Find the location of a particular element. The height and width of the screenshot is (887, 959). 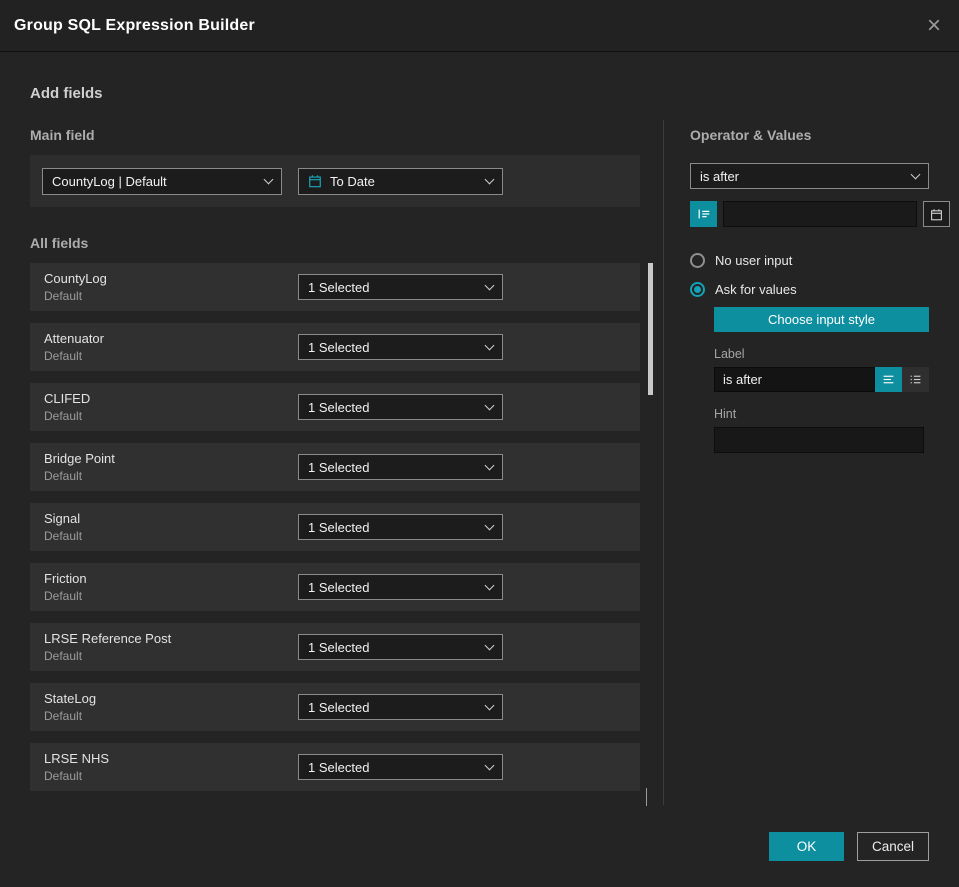

field-row: StateLog Default 1 Selected is located at coordinates (335, 707).